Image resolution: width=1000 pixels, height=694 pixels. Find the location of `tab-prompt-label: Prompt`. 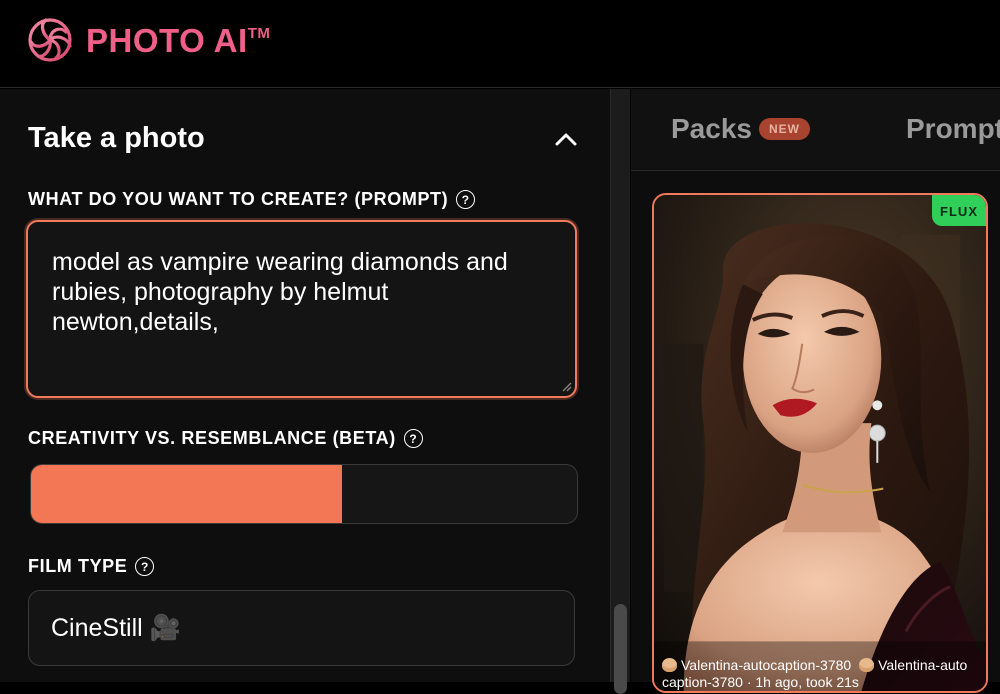

tab-prompt-label: Prompt is located at coordinates (953, 128).